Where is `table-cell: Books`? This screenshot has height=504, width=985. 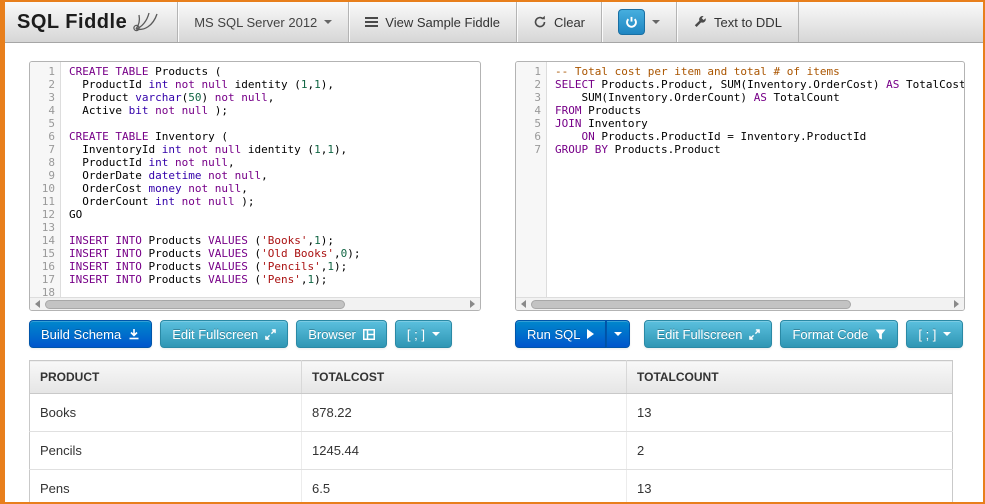 table-cell: Books is located at coordinates (165, 412).